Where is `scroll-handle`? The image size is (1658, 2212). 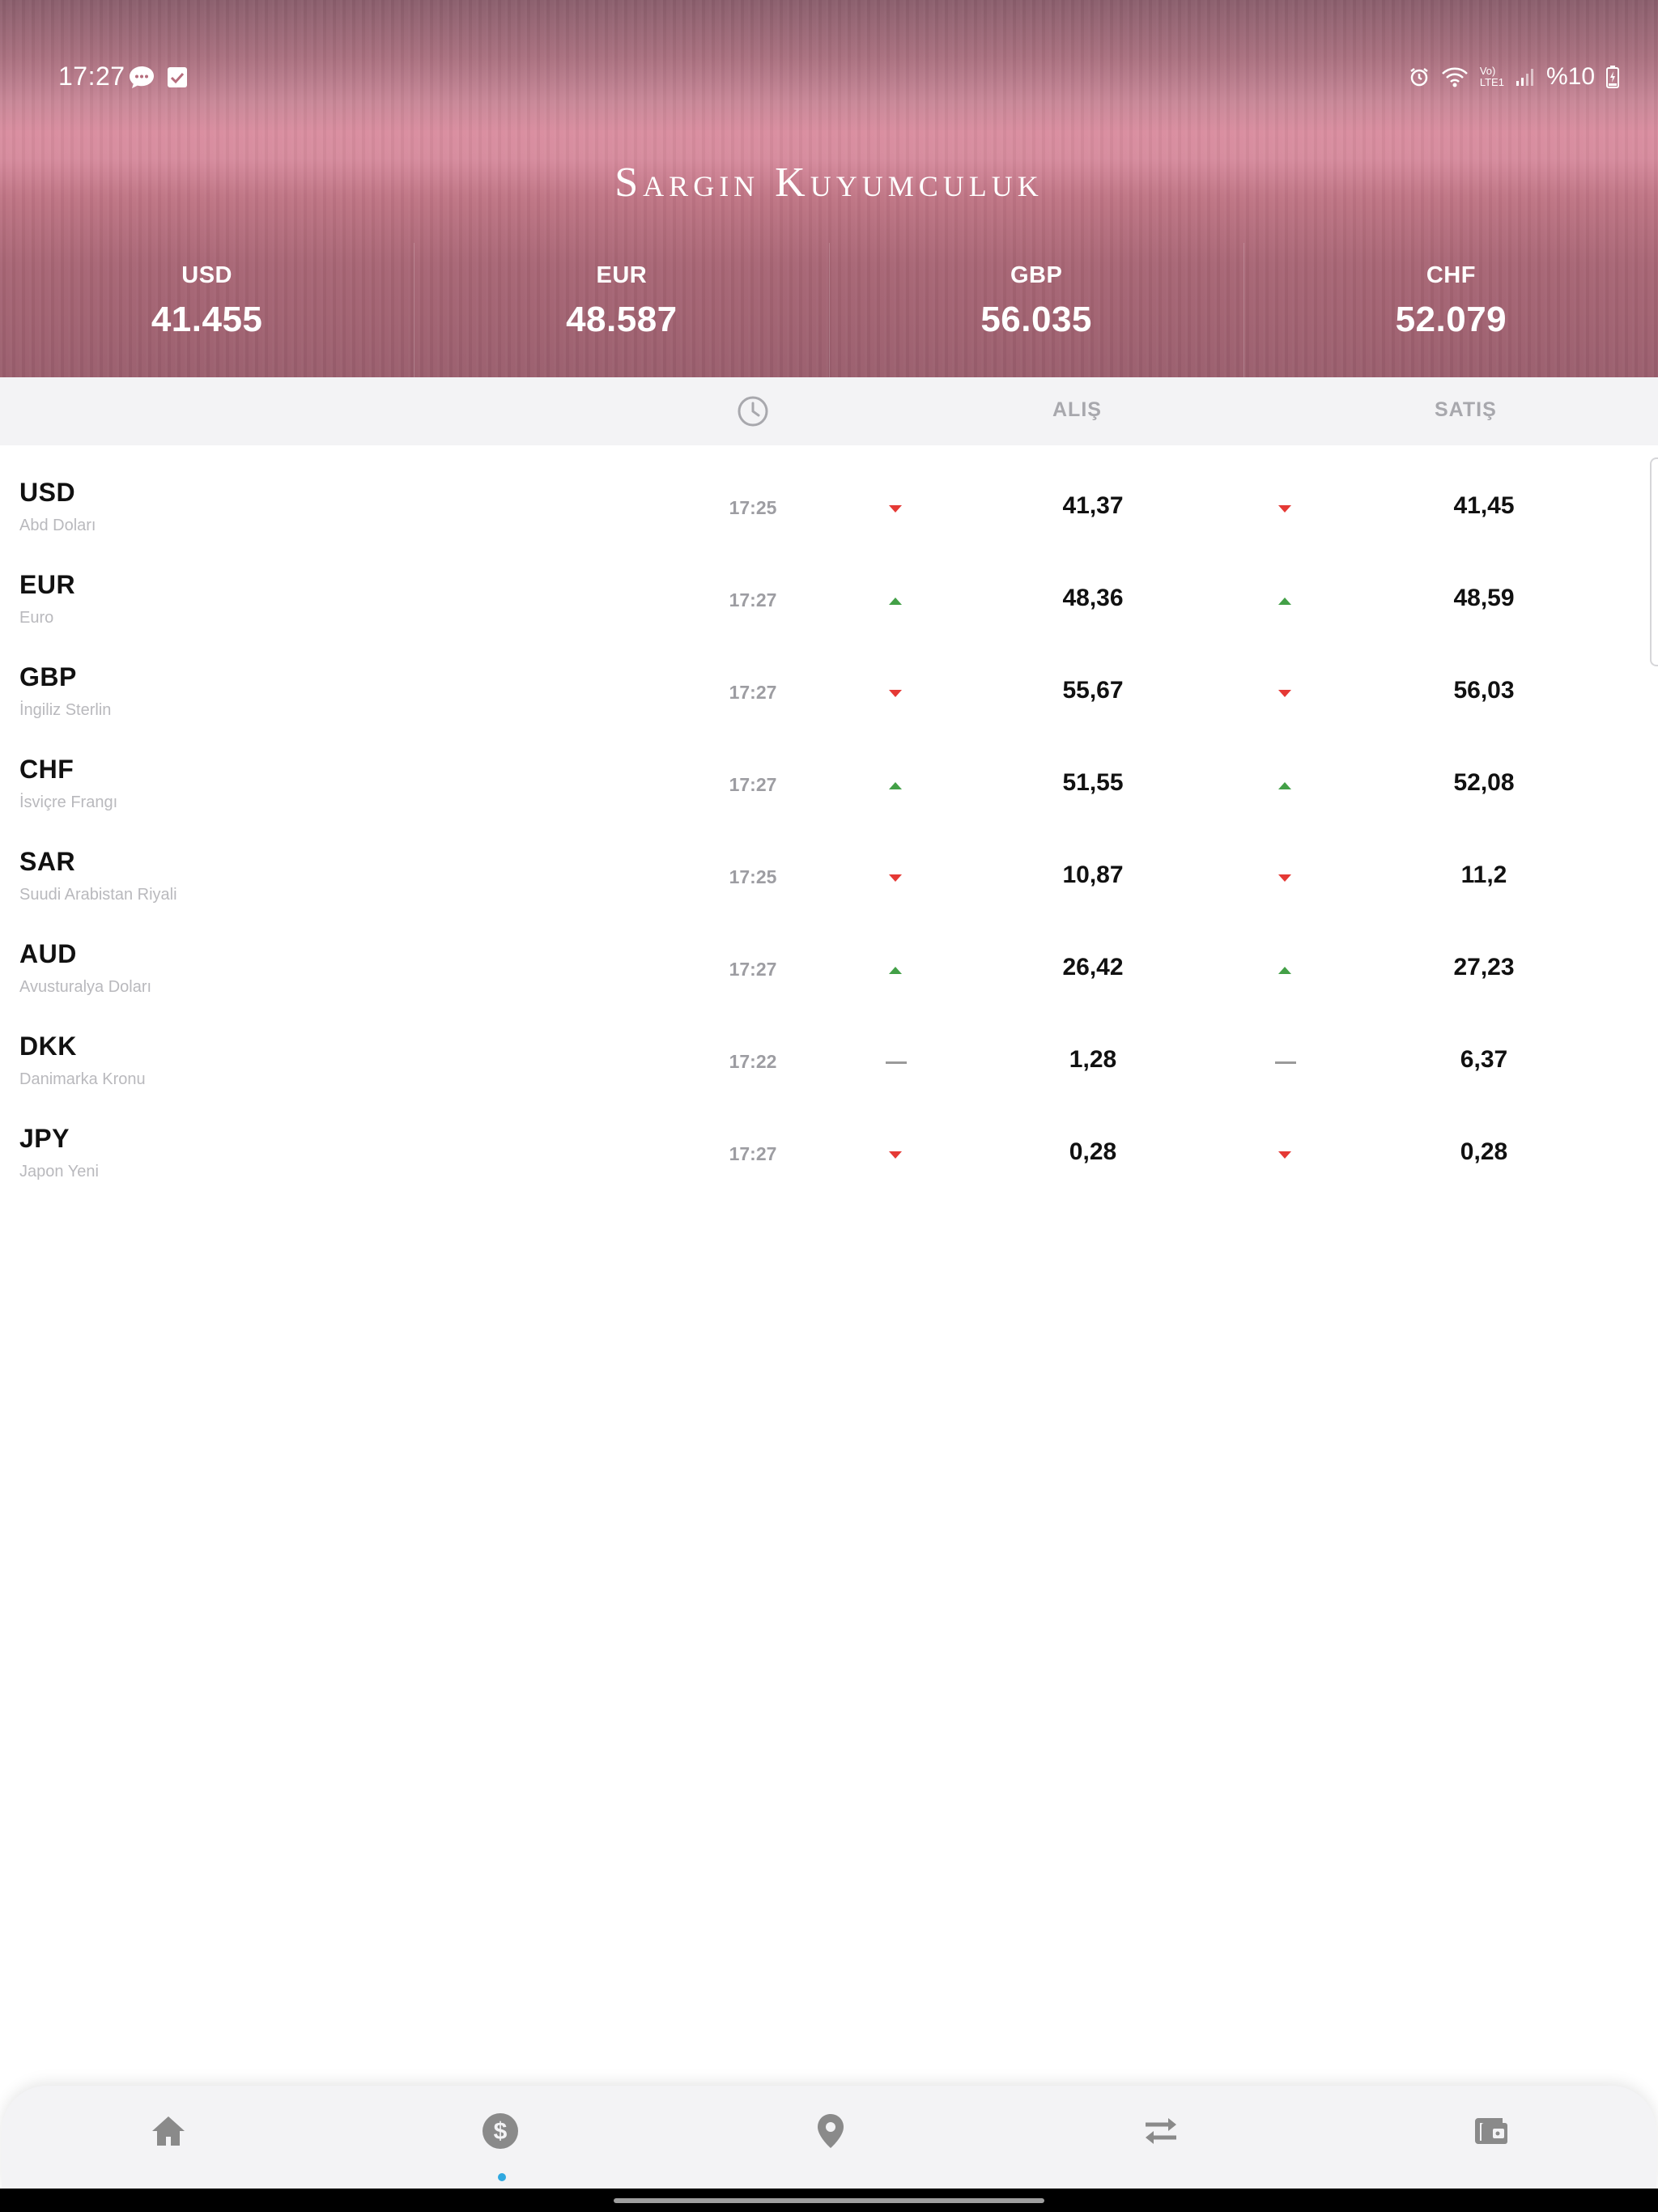
scroll-handle is located at coordinates (1654, 561).